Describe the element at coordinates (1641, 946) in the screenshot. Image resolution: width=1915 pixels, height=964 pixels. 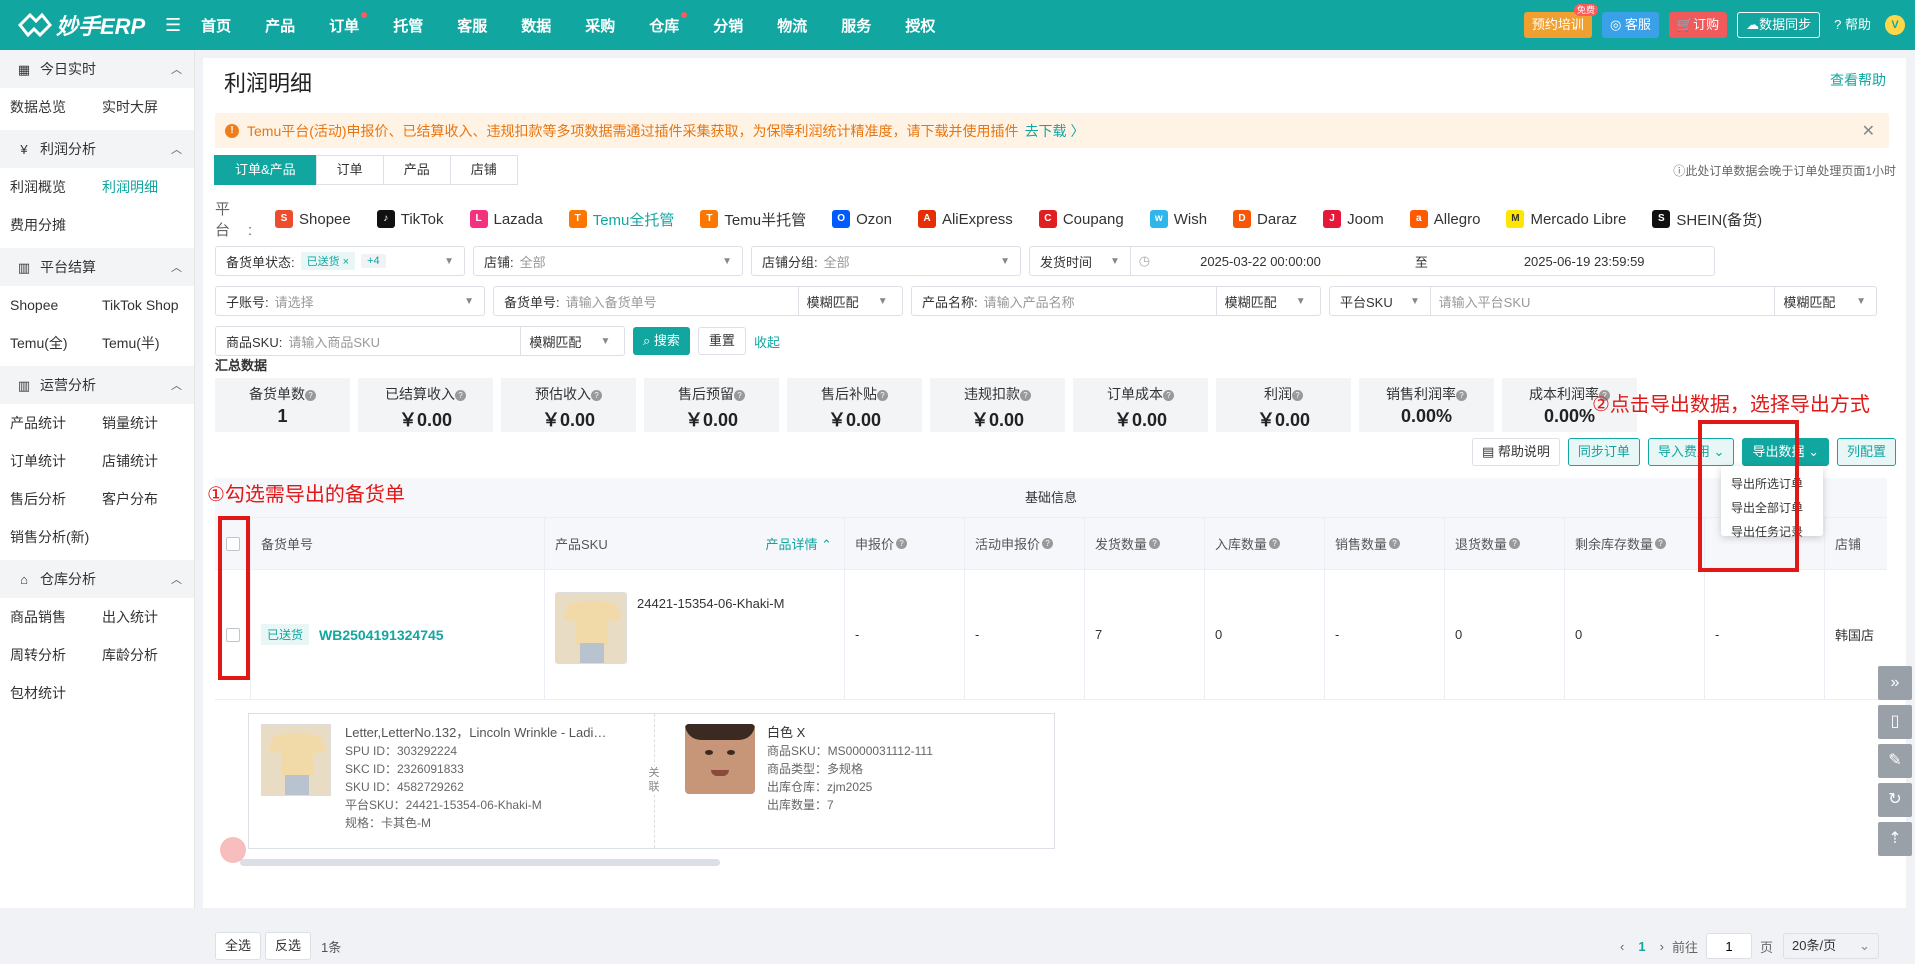
I see `current-page: 1` at that location.